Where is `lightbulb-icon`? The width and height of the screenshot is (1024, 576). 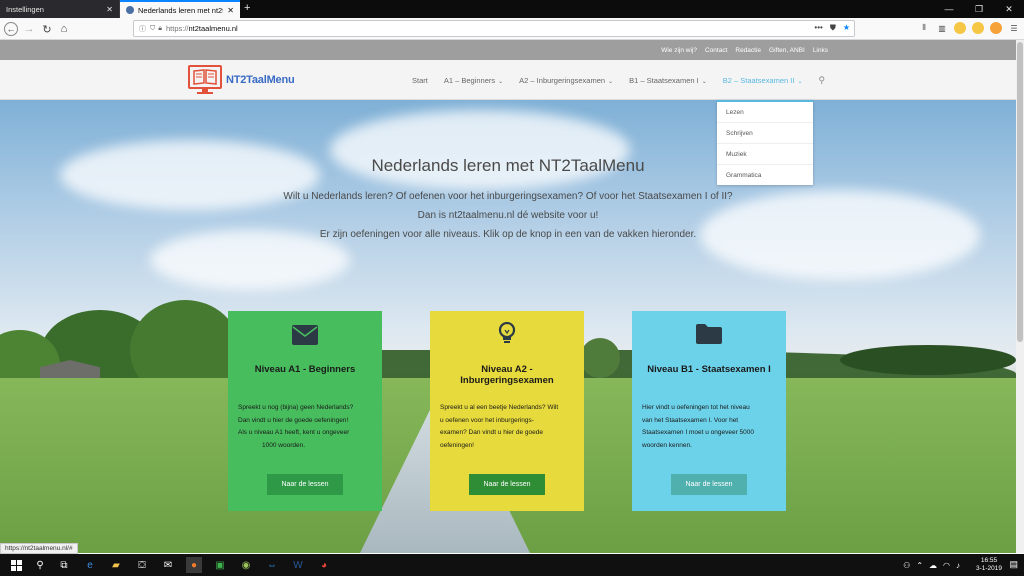
lightbulb-icon is located at coordinates (507, 334).